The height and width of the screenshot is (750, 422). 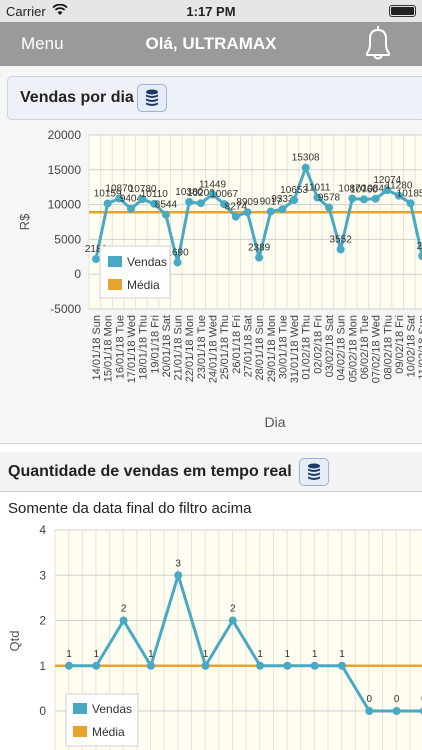 I want to click on data-label: 26, so click(x=419, y=246).